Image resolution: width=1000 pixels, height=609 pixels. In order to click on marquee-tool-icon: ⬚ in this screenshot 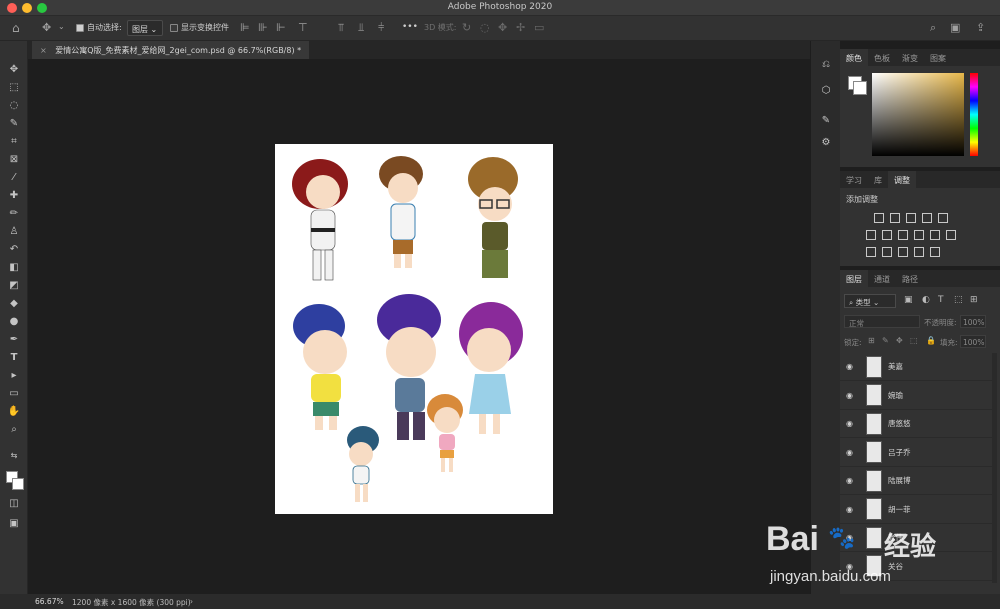, I will do `click(14, 88)`.